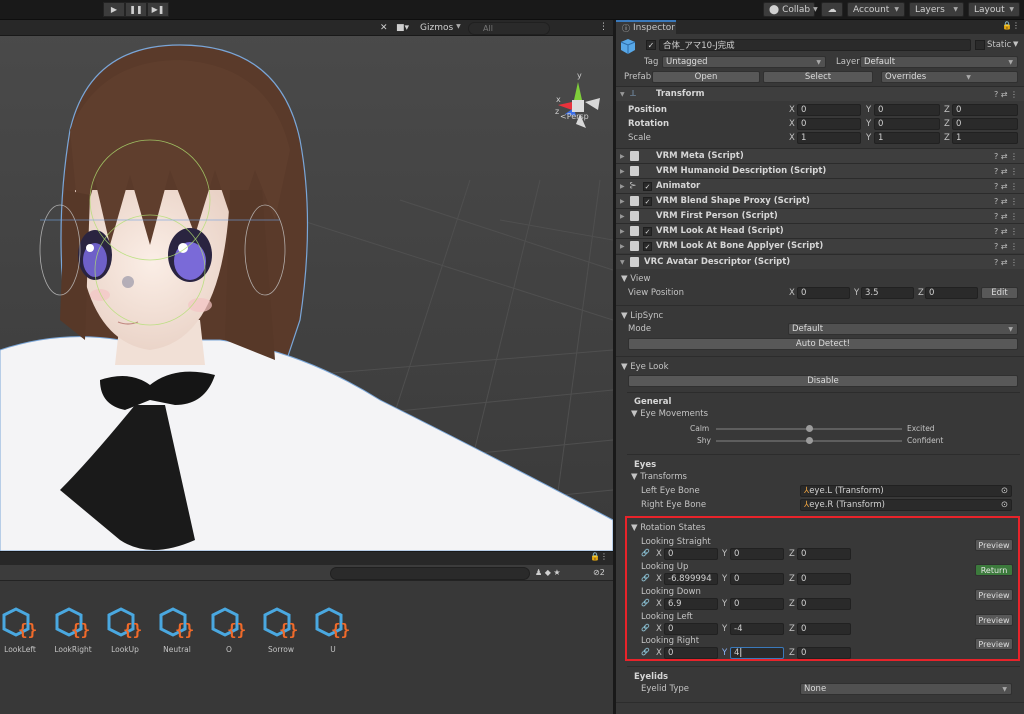  I want to click on gizmos-dropdown: Gizmos ▼, so click(440, 28).